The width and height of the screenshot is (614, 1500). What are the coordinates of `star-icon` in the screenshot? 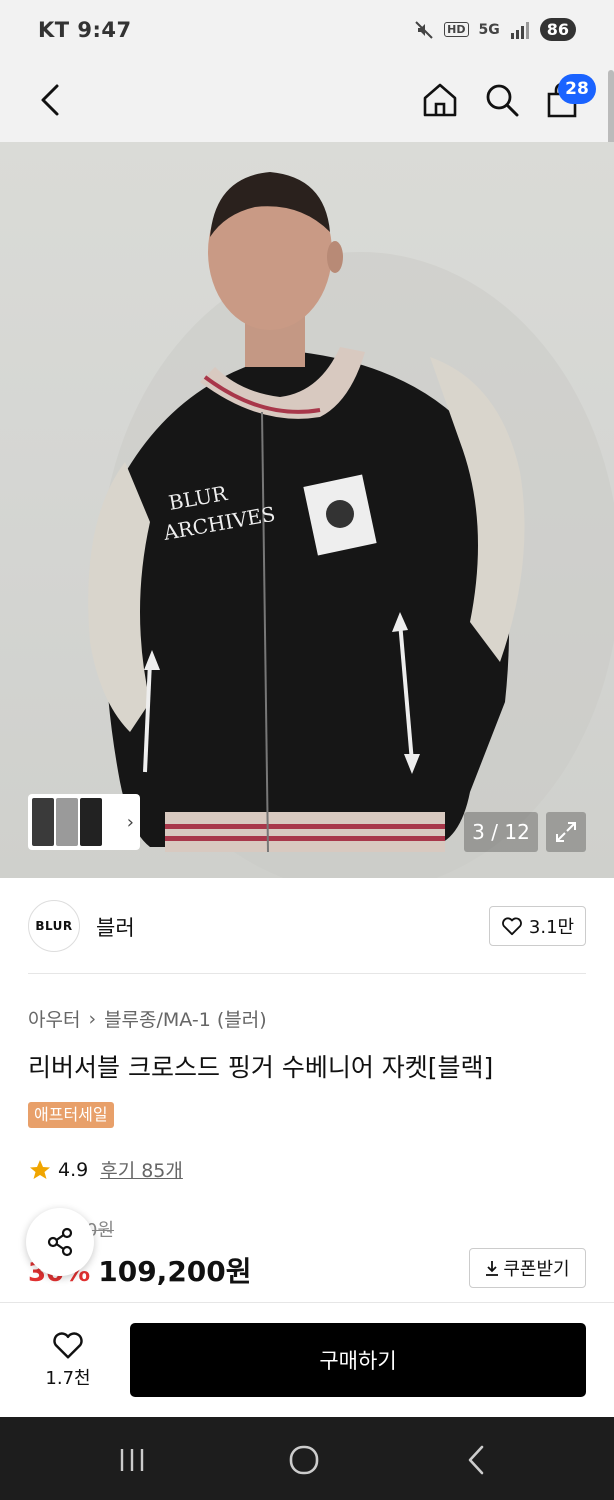 It's located at (40, 1169).